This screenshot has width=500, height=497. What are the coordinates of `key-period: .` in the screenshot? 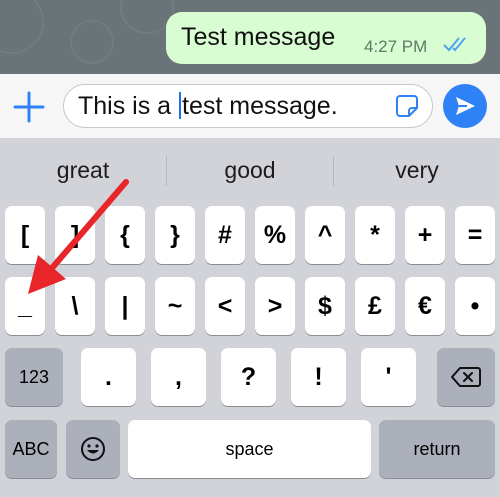 It's located at (108, 377).